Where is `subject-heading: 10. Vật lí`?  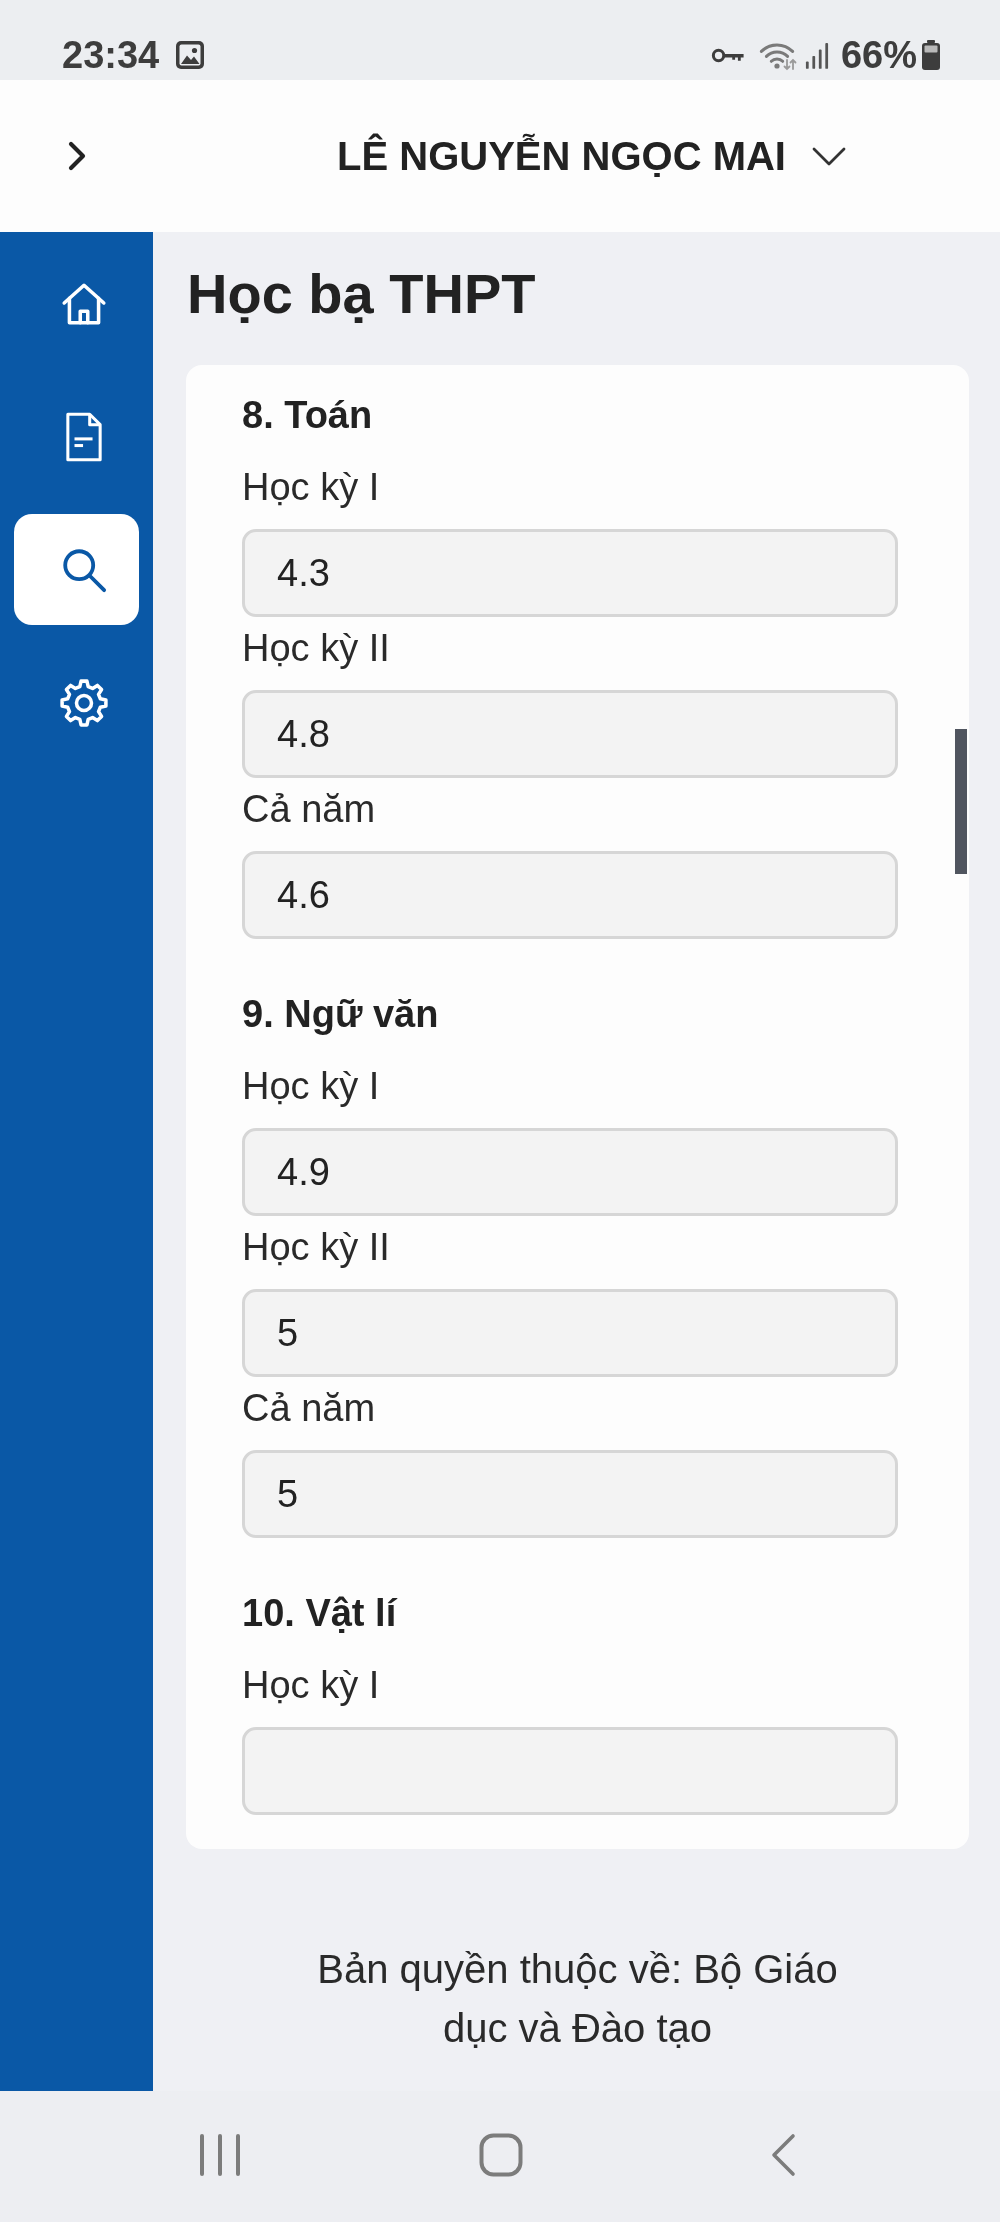 subject-heading: 10. Vật lí is located at coordinates (320, 1613).